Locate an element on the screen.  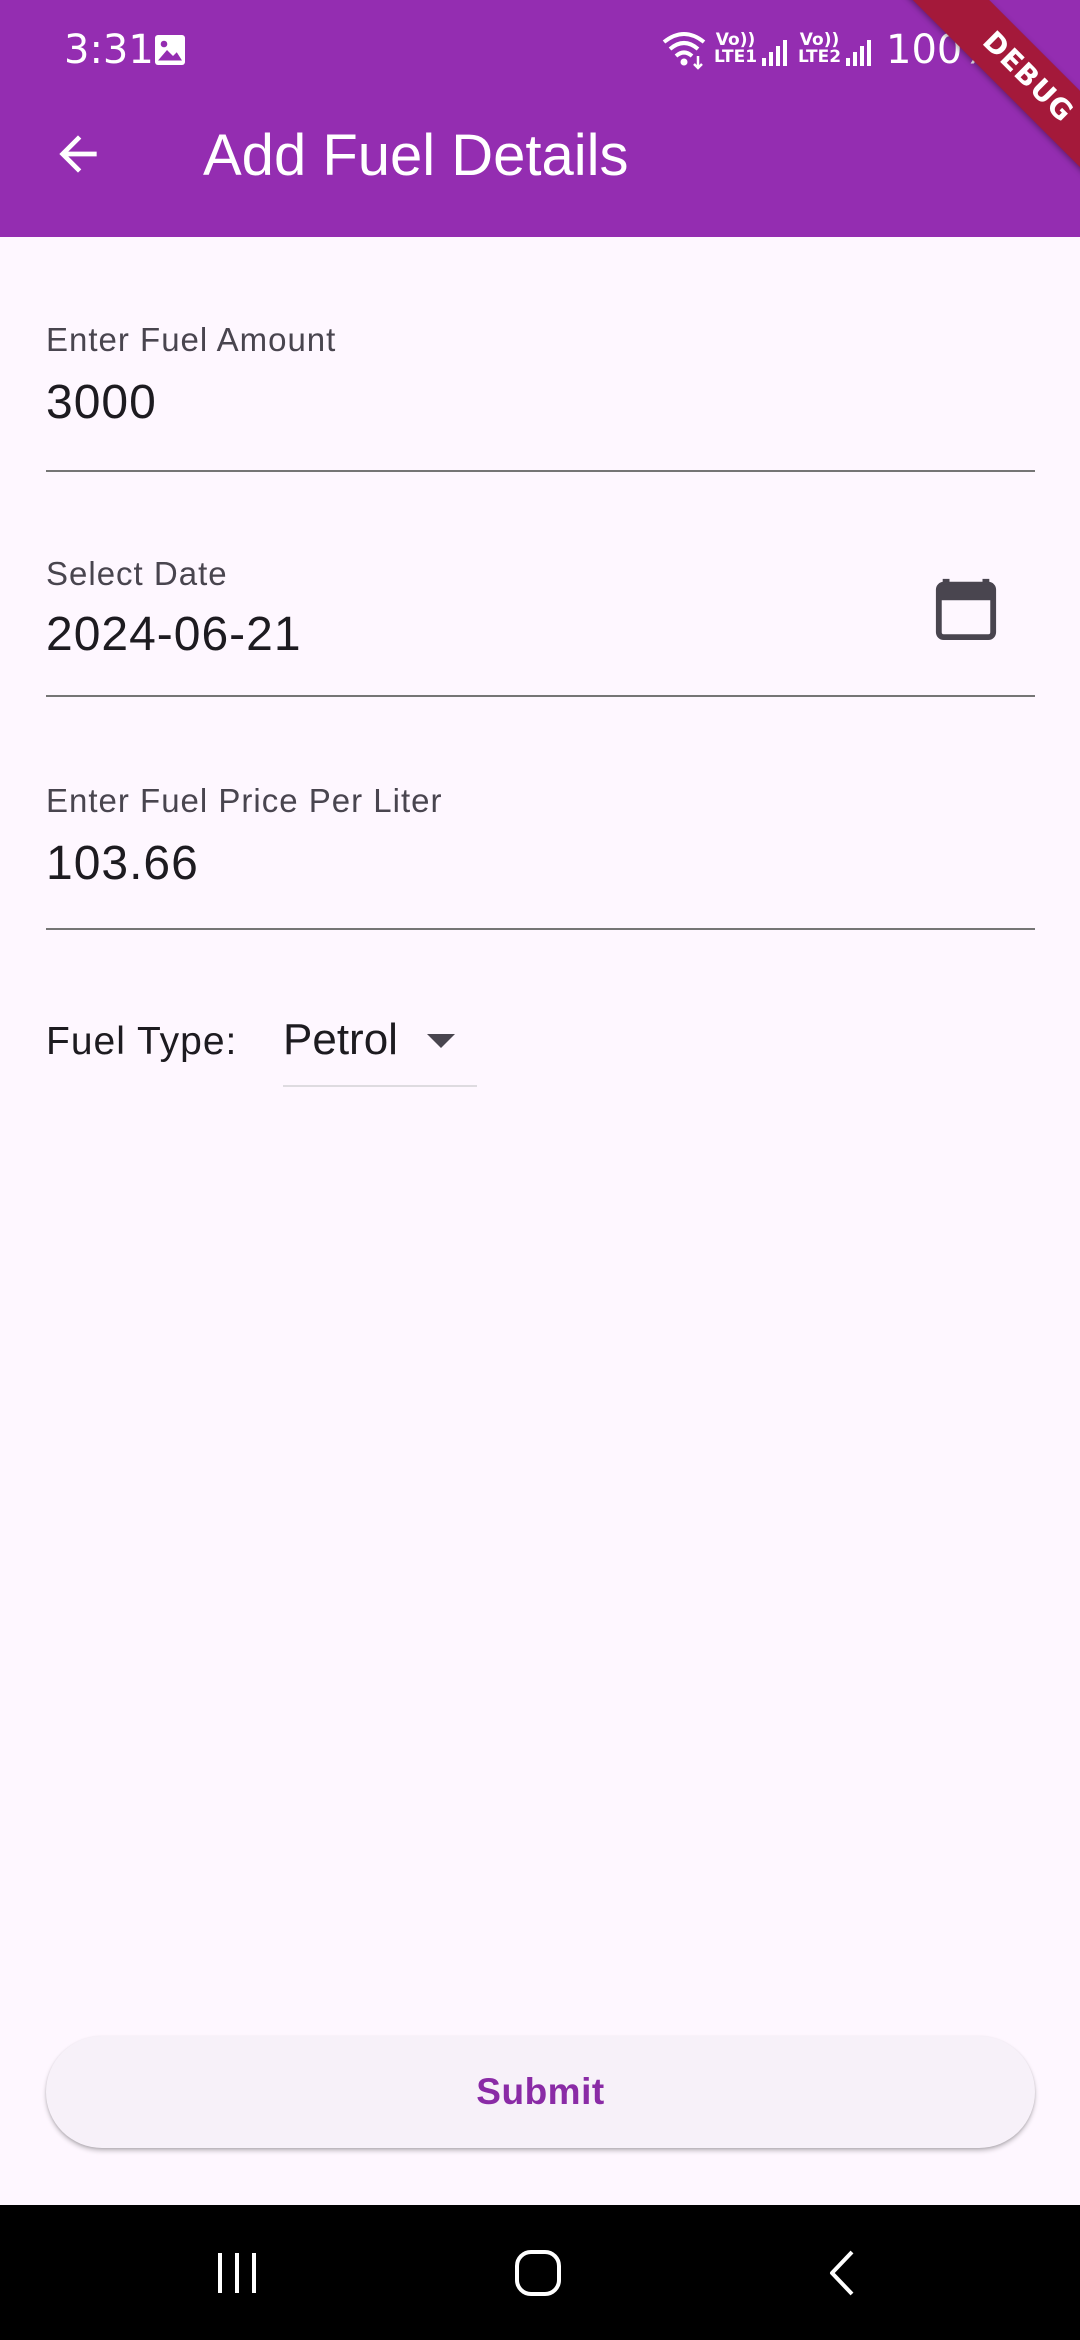
calendar-button is located at coordinates (966, 608).